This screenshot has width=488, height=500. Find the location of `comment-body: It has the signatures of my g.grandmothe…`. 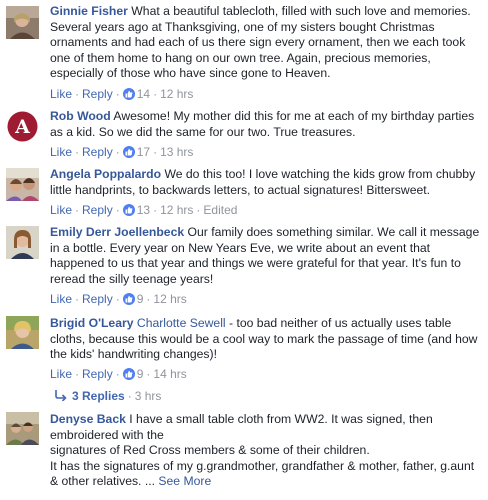

comment-body: It has the signatures of my g.grandmothe… is located at coordinates (262, 473).